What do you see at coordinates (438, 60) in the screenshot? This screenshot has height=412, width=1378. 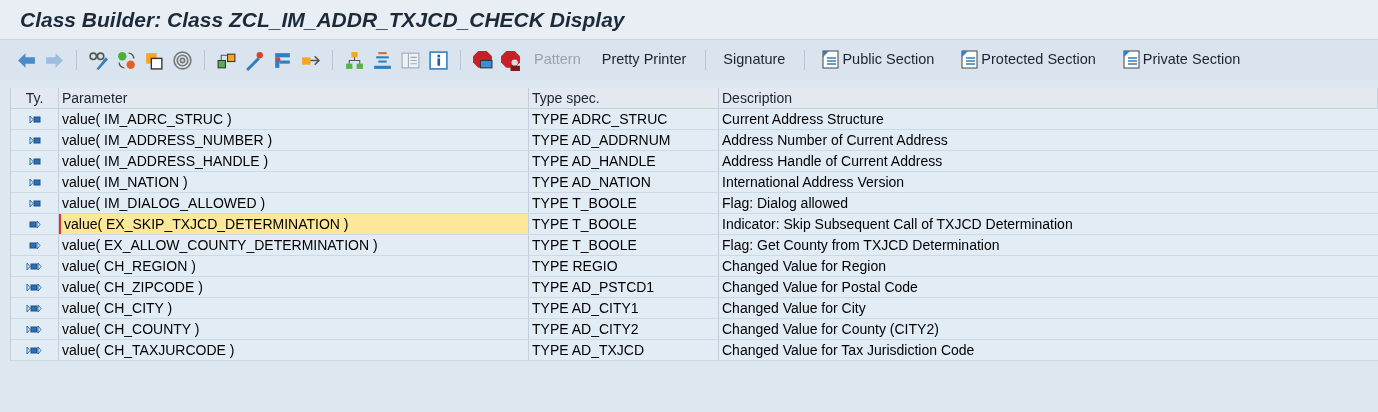 I see `info-icon` at bounding box center [438, 60].